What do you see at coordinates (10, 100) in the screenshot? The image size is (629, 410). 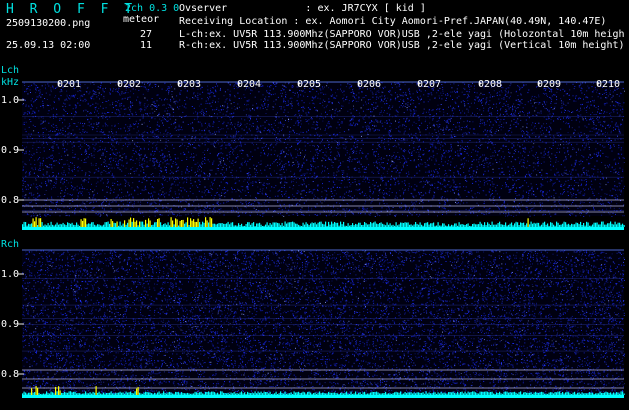 I see `lch-ytick: 1.0` at bounding box center [10, 100].